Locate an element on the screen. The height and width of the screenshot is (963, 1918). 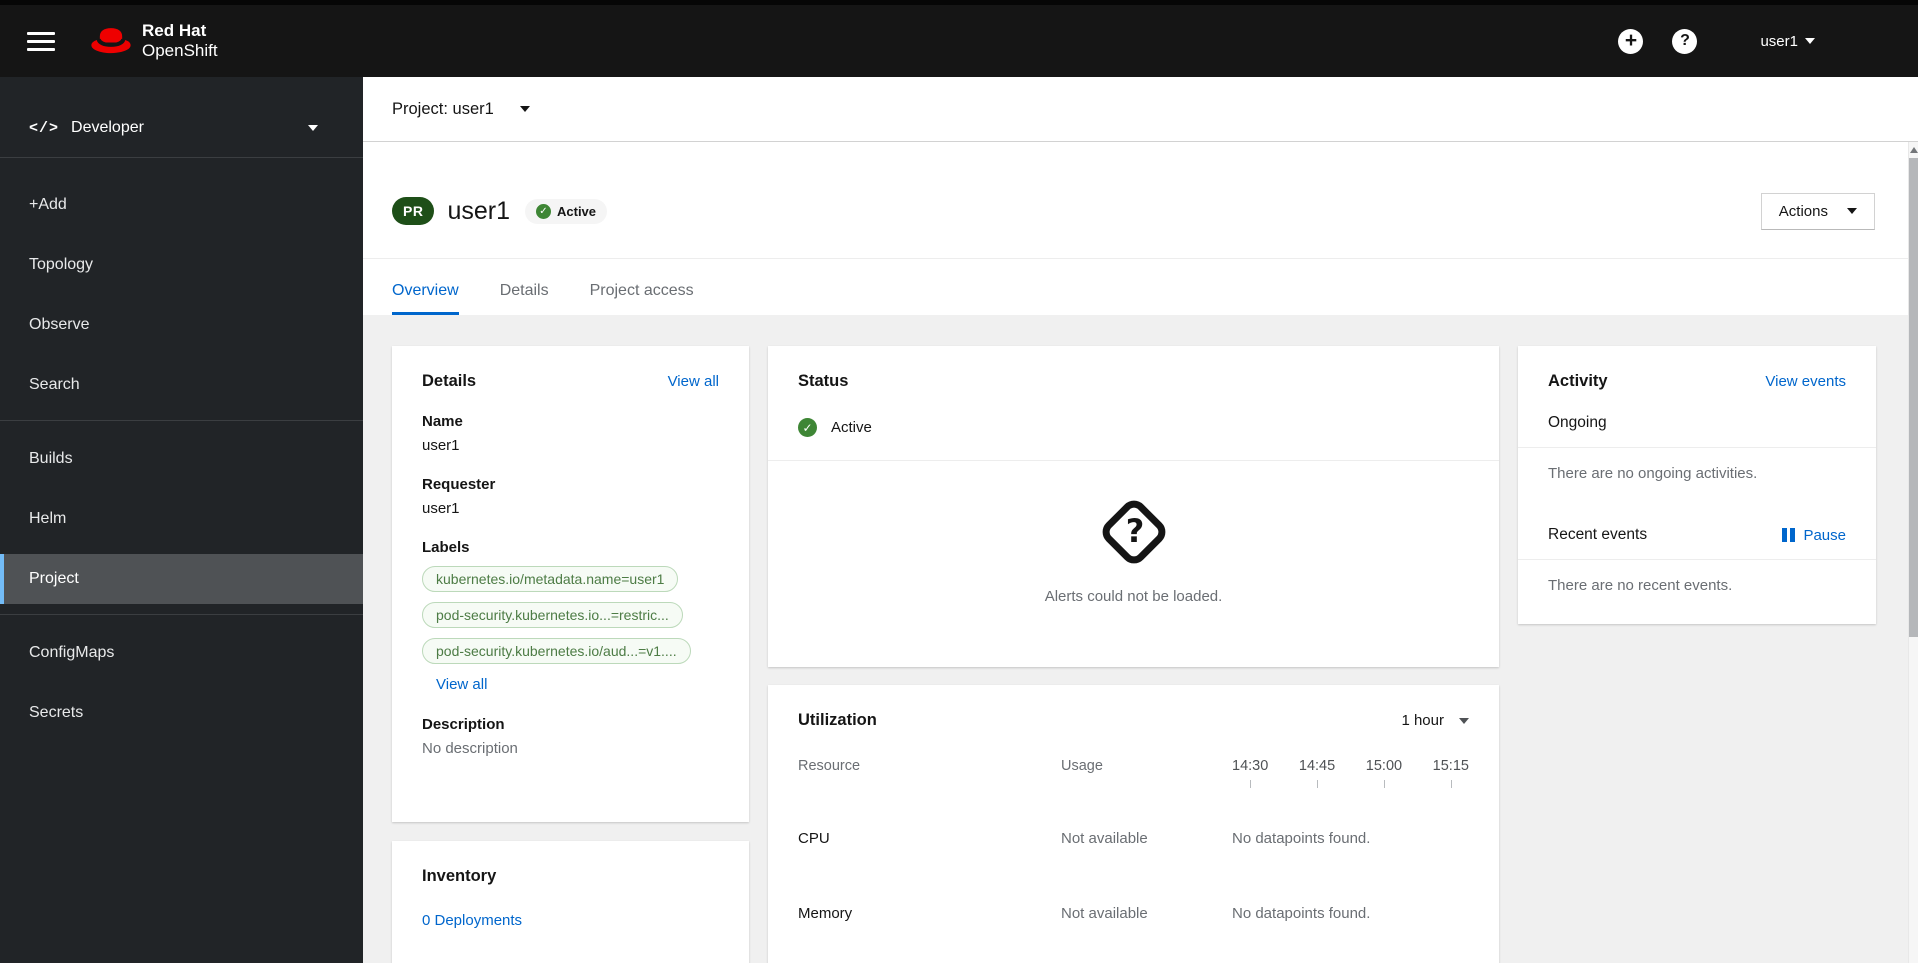
unknown-status-icon: ? is located at coordinates (1133, 532).